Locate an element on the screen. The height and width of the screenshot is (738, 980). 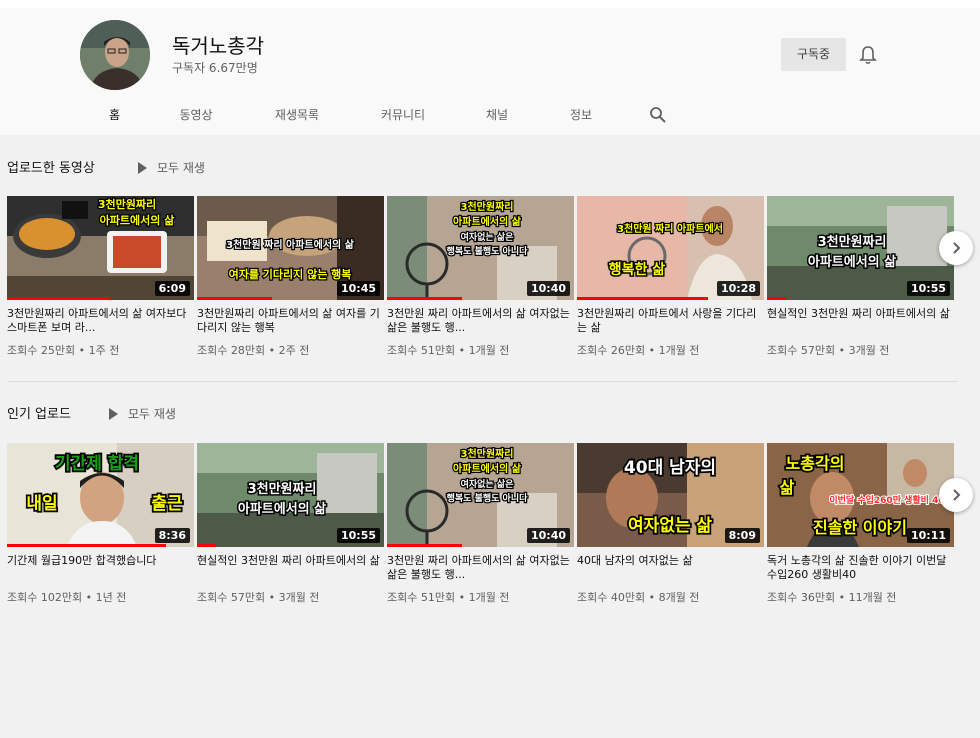
video-meta: 조회수 40만회 • 8개월 전 is located at coordinates (638, 597).